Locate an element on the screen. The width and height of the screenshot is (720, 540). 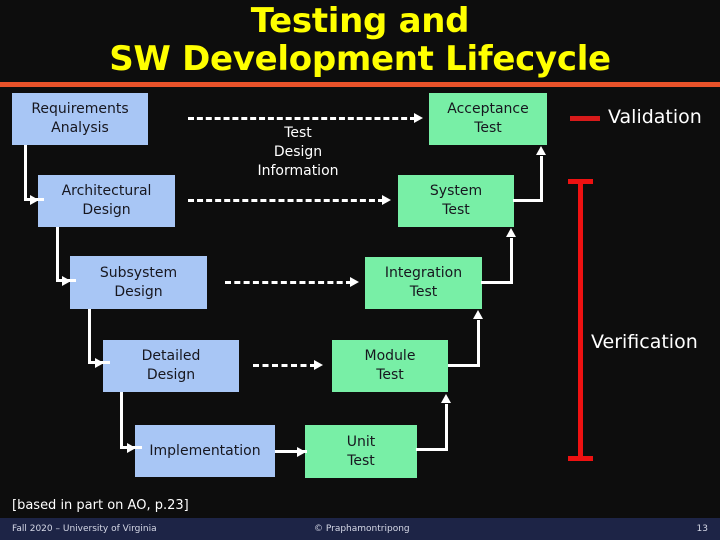
arrowhead-to-detailed-design is located at coordinates (99, 363).